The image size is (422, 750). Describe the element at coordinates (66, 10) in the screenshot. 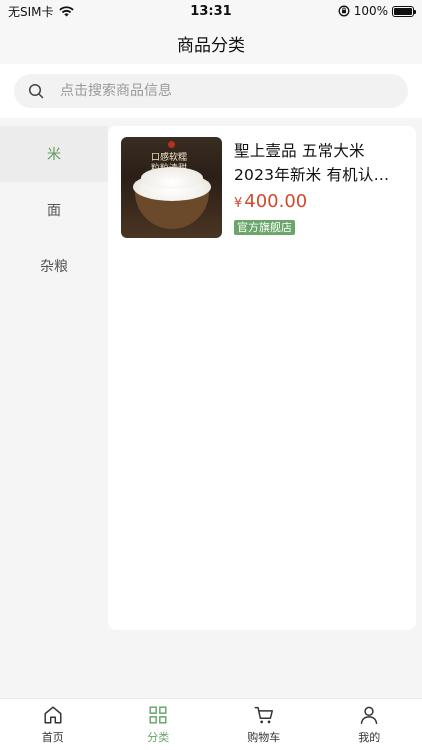

I see `wifi-icon` at that location.